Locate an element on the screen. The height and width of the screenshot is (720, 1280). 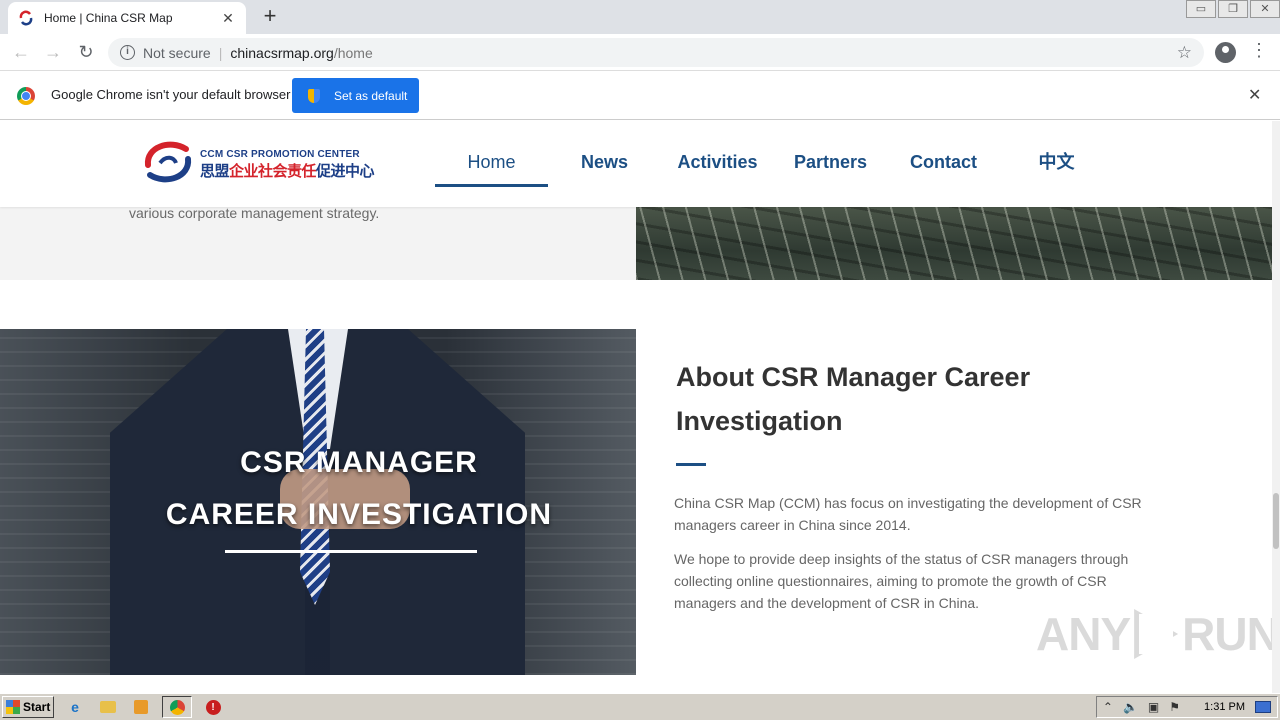
watermark-left-text: ANY is located at coordinates (1083, 634).